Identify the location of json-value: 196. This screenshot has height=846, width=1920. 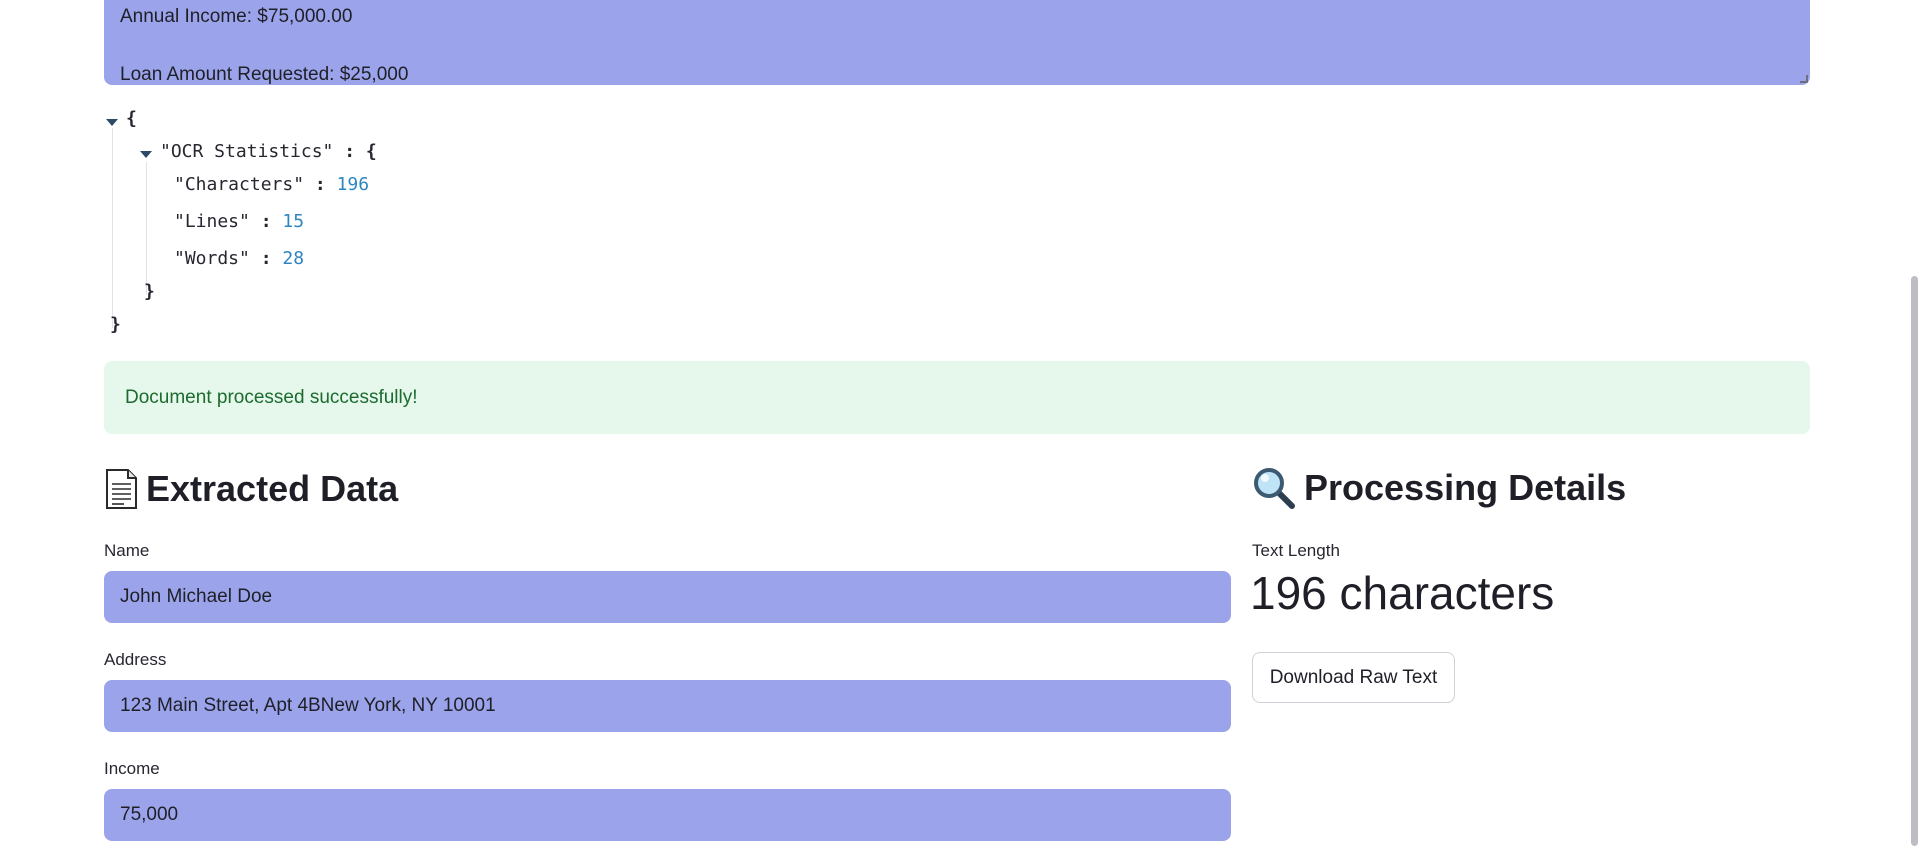
(353, 184).